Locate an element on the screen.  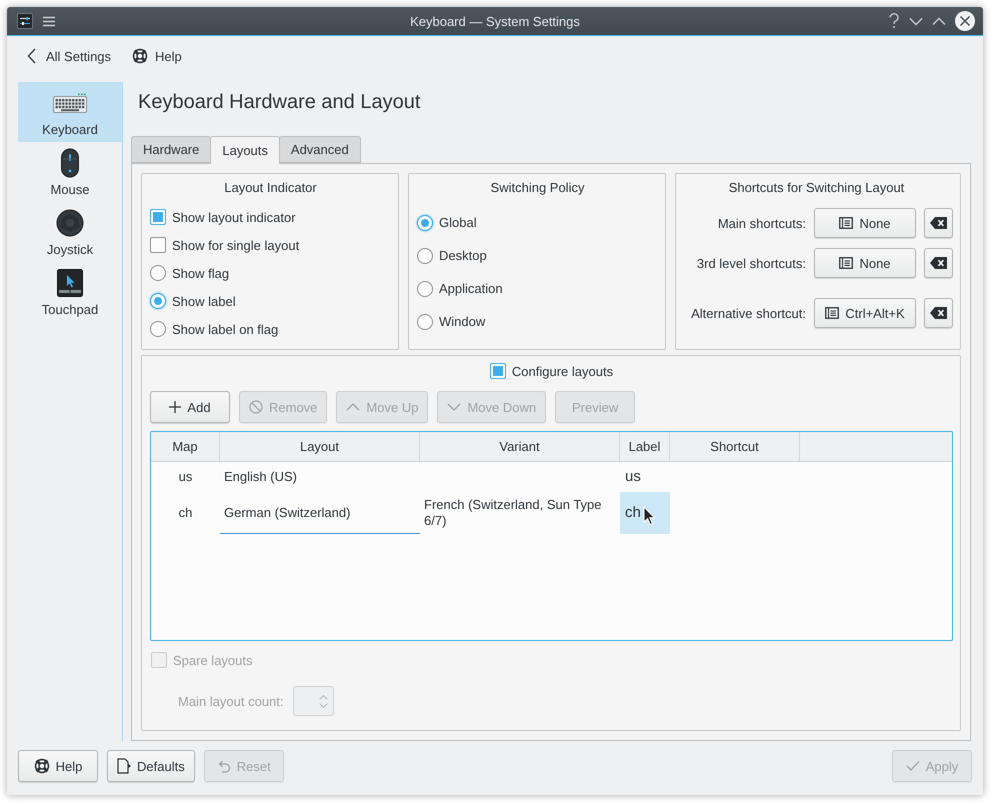
tab: Hardware is located at coordinates (171, 149).